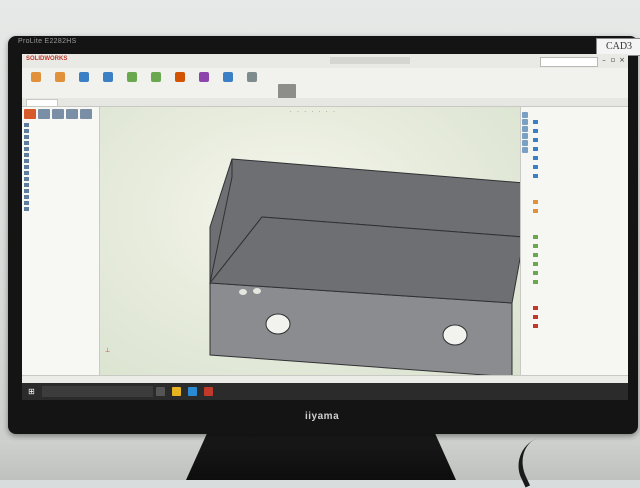 The width and height of the screenshot is (640, 488). I want to click on windows-taskbar: ⊞, so click(325, 391).